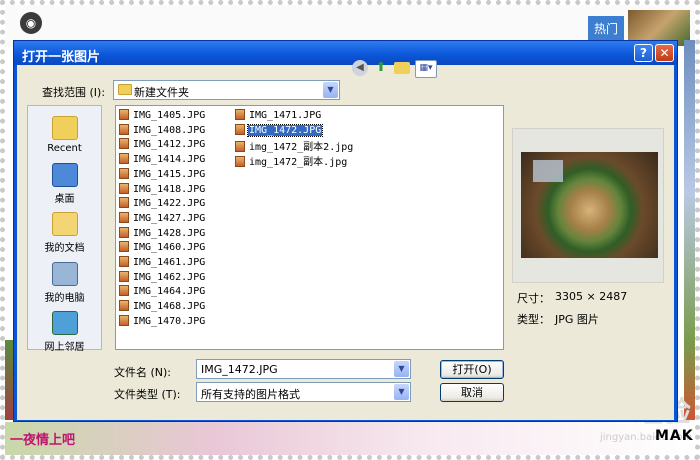 This screenshot has width=700, height=460. I want to click on folder-icon, so click(125, 89).